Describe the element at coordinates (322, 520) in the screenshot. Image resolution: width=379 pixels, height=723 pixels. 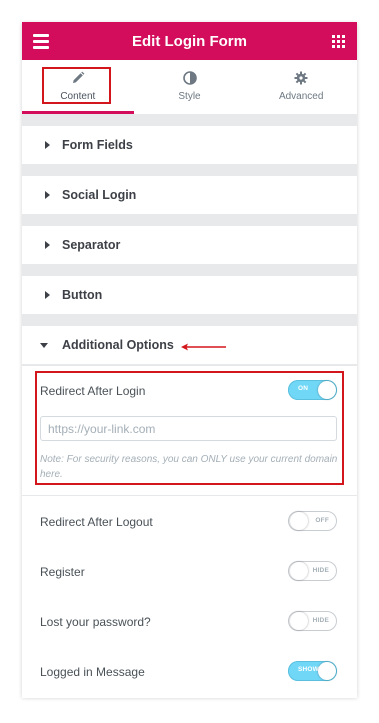
I see `toggle-text: OFF` at that location.